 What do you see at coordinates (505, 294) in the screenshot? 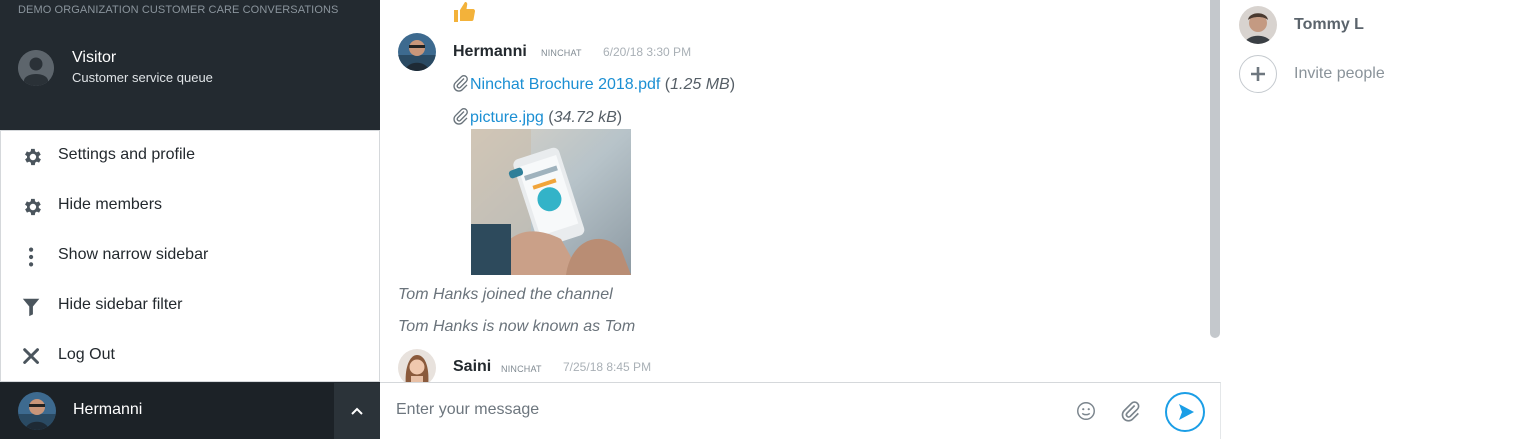
I see `system-message: Tom Hanks joined the channel` at bounding box center [505, 294].